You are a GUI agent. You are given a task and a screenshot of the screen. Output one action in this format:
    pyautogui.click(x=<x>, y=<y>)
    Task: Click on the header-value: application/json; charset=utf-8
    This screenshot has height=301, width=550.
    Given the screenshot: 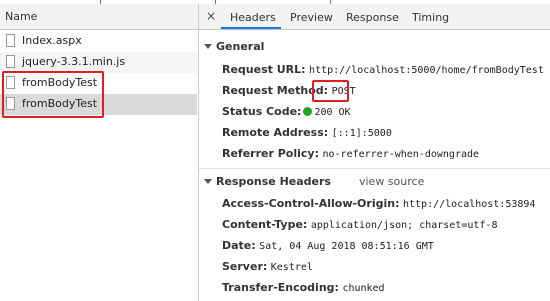 What is the action you would take?
    pyautogui.click(x=404, y=225)
    